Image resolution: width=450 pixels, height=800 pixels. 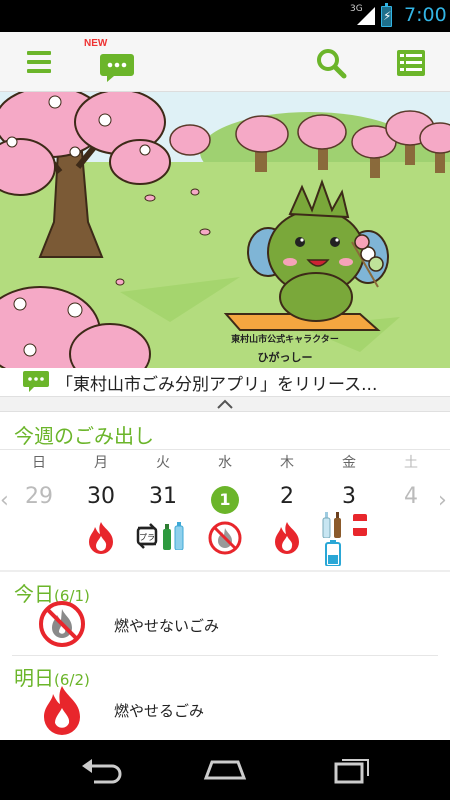 I want to click on search-icon, so click(x=332, y=64).